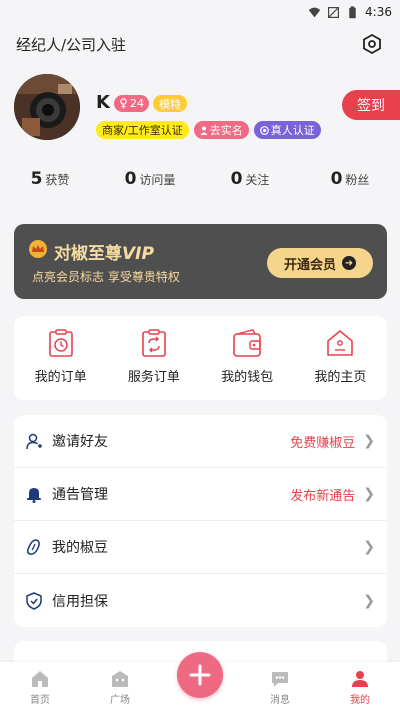  I want to click on tab-square: 广场, so click(120, 687).